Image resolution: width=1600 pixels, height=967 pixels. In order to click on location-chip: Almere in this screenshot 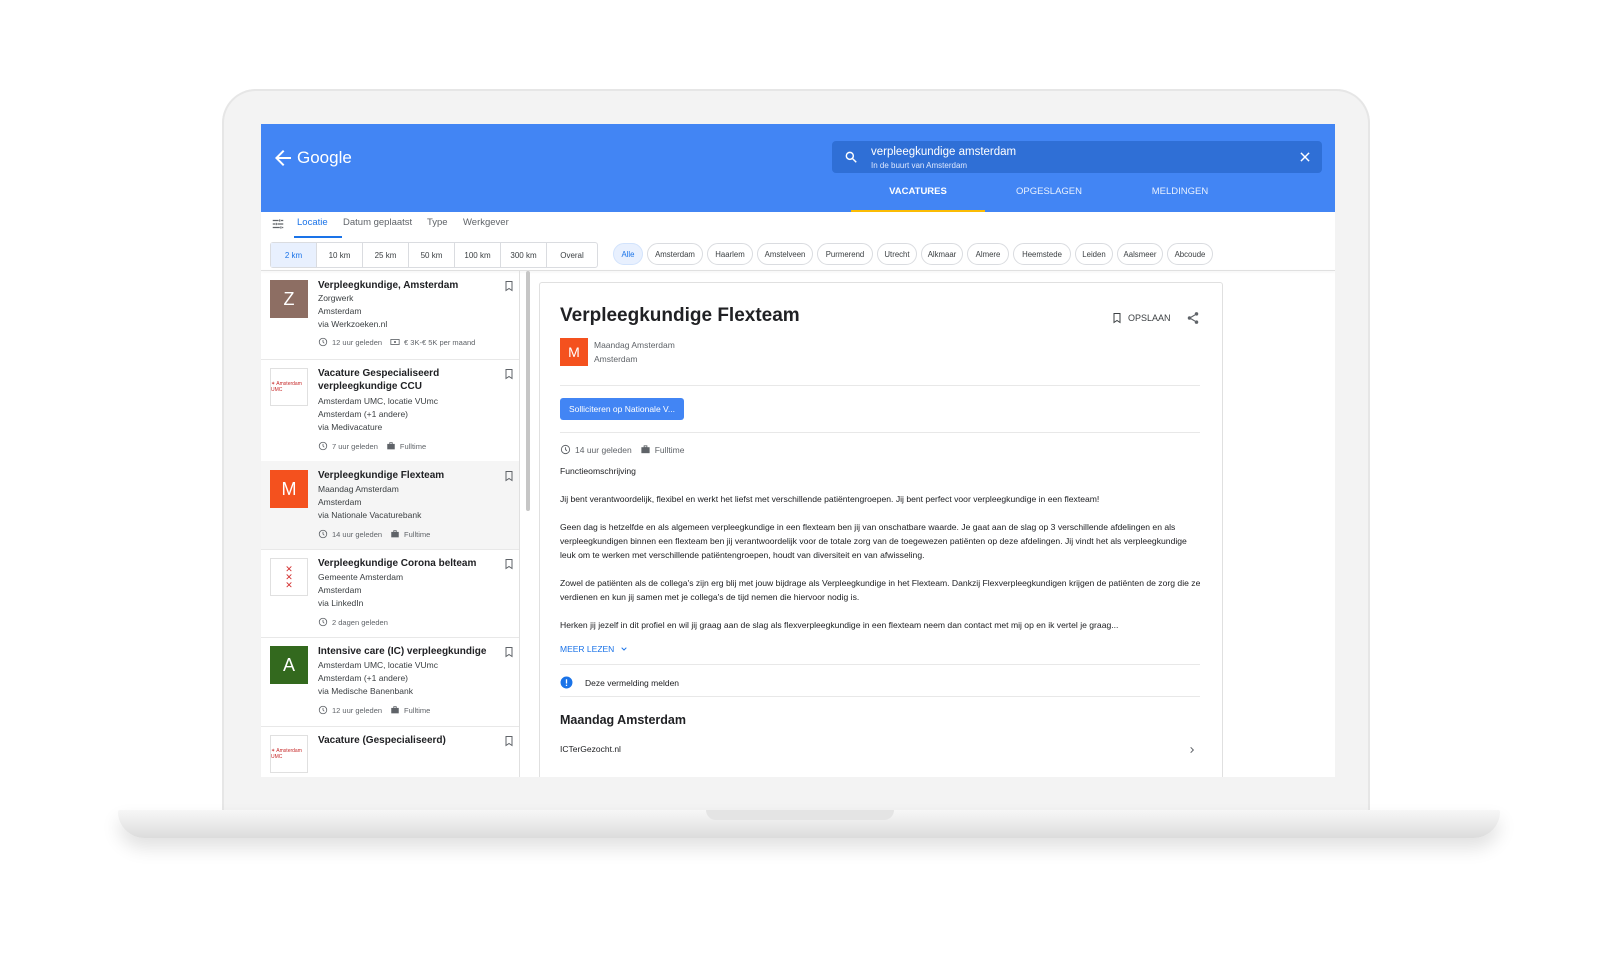, I will do `click(988, 254)`.